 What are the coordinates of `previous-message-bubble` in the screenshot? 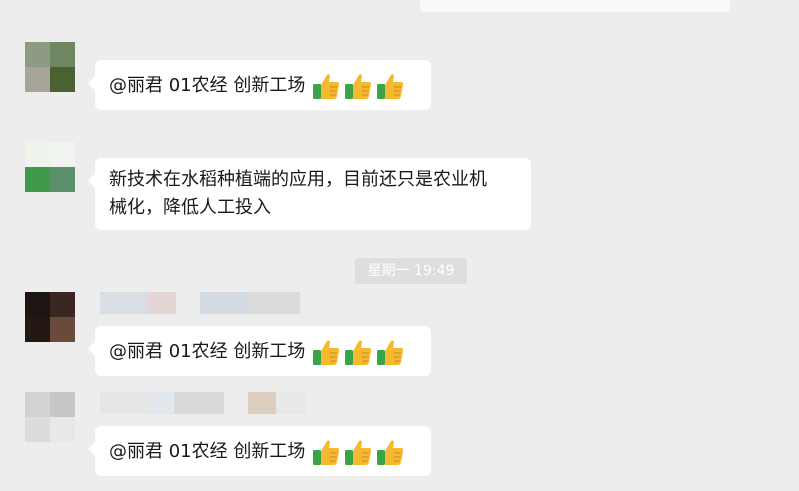 It's located at (575, 6).